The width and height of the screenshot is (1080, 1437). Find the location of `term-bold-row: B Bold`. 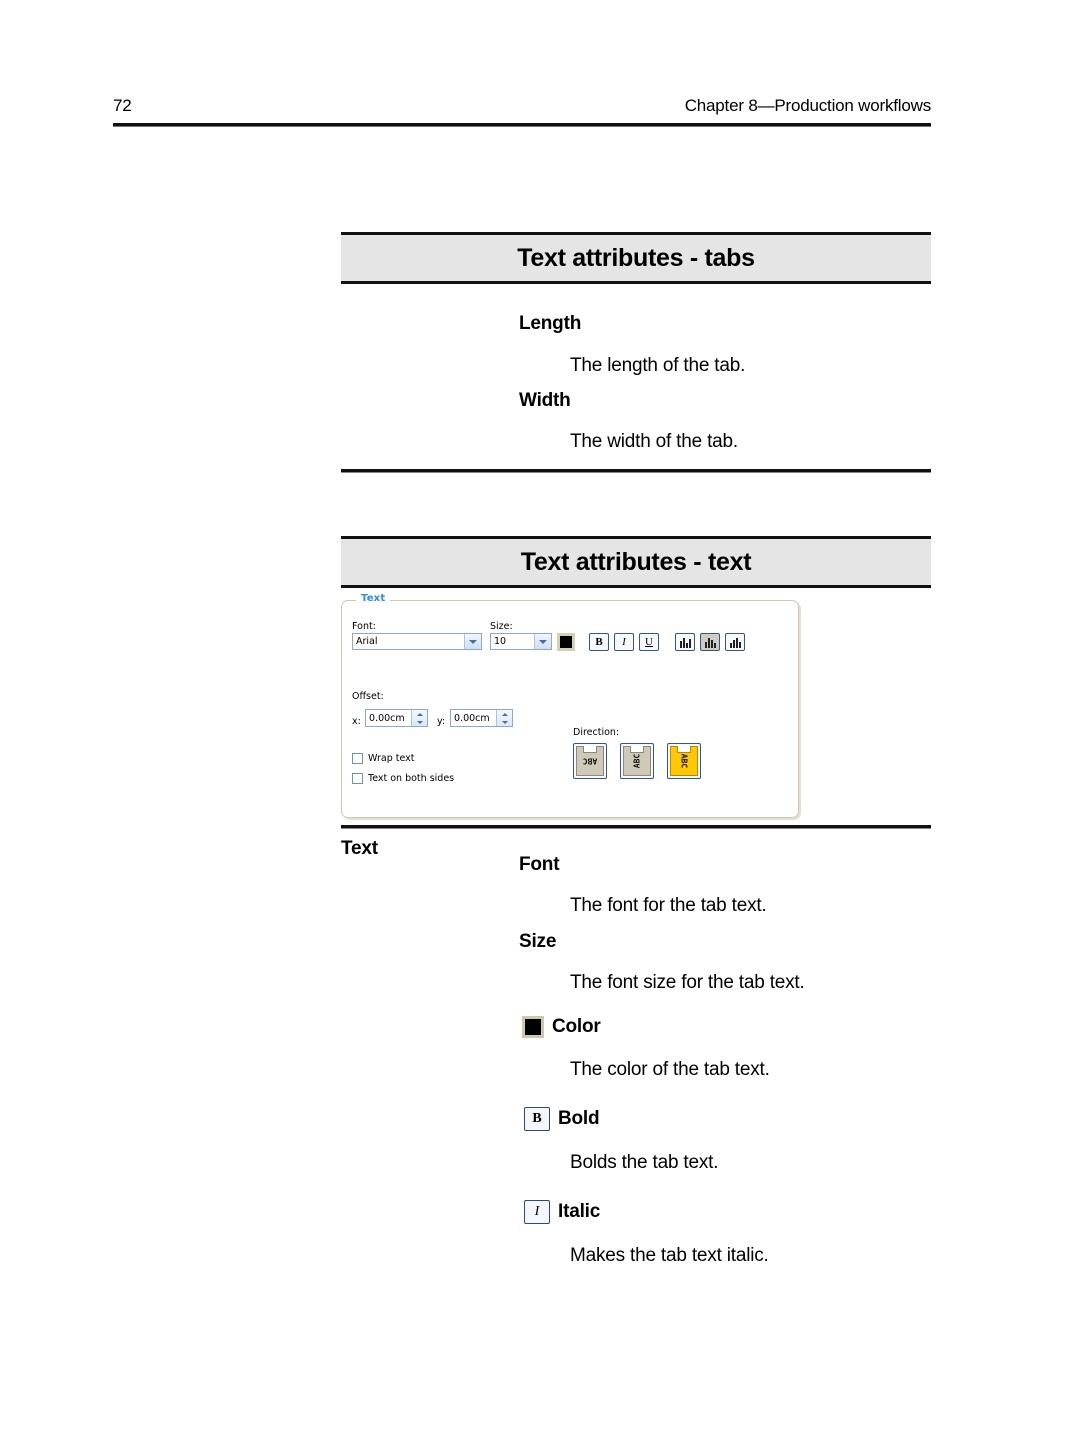

term-bold-row: B Bold is located at coordinates (562, 1119).